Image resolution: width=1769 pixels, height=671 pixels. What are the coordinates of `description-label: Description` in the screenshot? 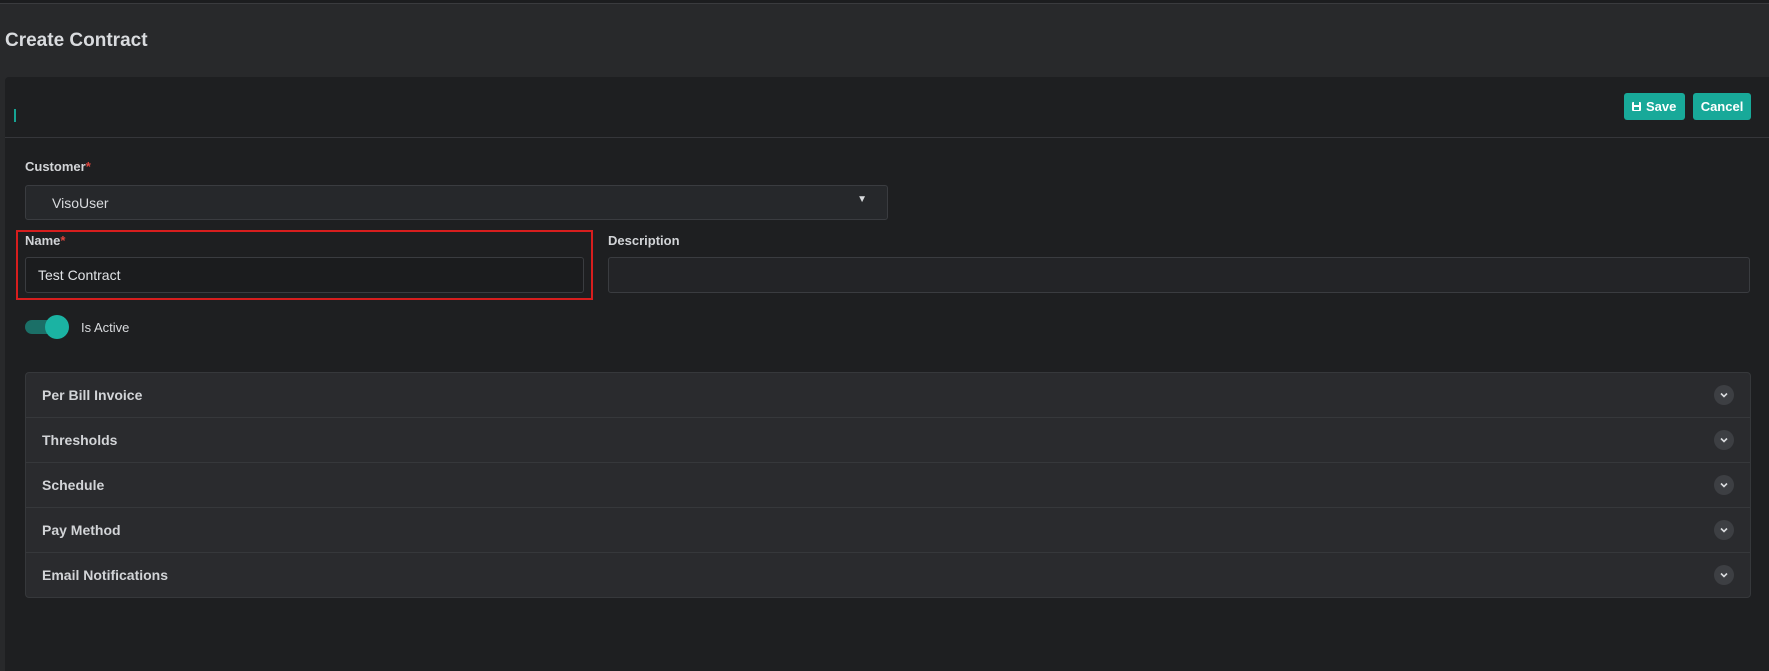 It's located at (644, 240).